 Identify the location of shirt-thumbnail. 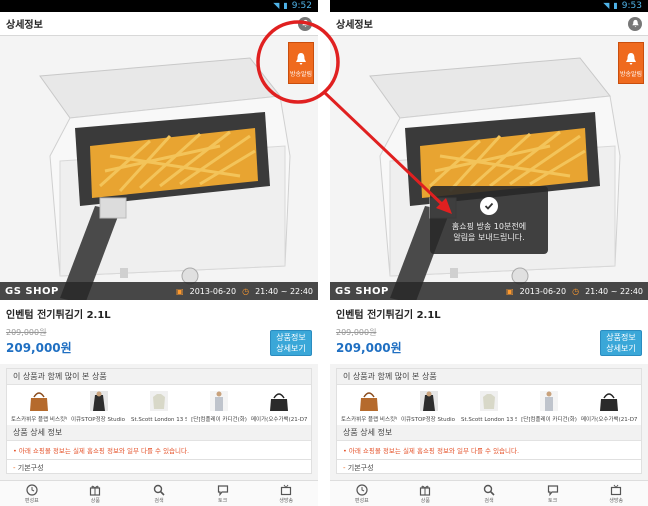
(159, 401).